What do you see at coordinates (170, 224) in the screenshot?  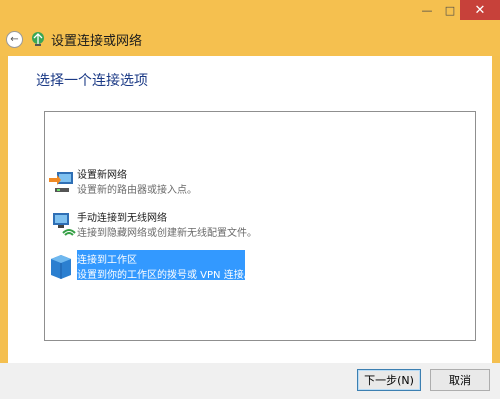 I see `option-manual-wireless: 手动连接到无线网络 连接到隐藏网络或创建新无线配置文件。` at bounding box center [170, 224].